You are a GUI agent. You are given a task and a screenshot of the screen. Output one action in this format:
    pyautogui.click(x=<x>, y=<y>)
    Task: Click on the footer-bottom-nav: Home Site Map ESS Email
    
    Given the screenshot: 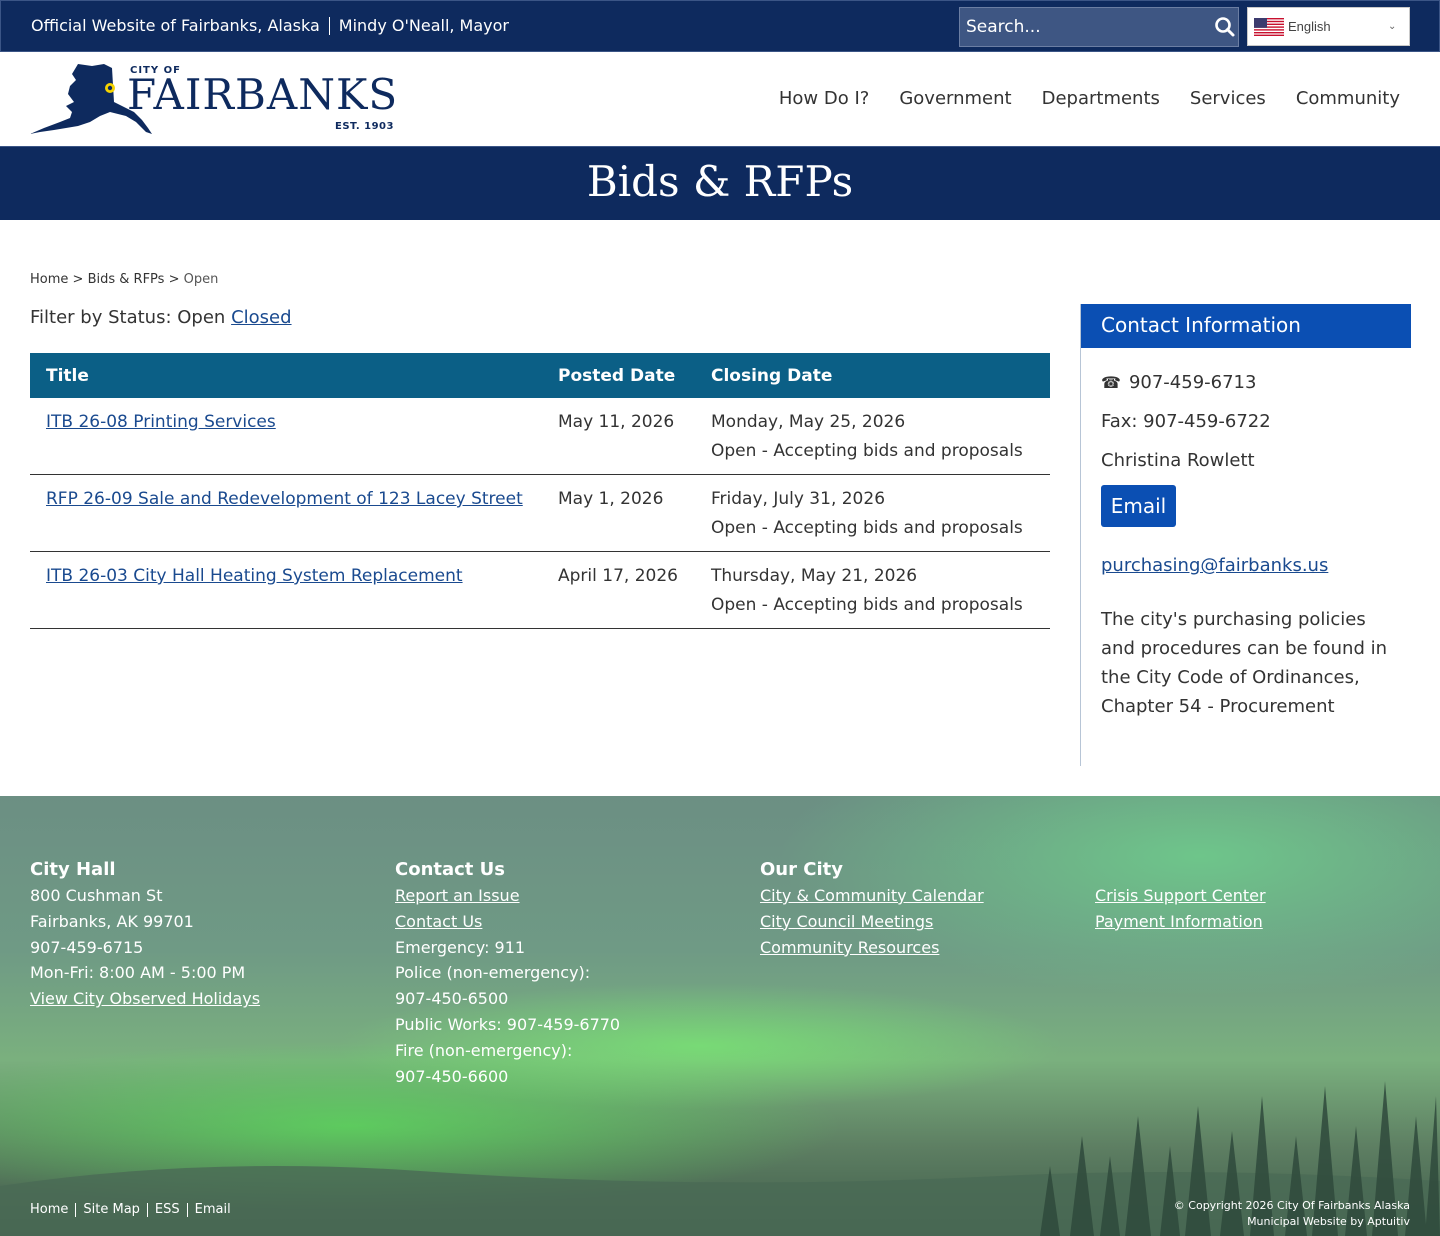 What is the action you would take?
    pyautogui.click(x=130, y=1209)
    